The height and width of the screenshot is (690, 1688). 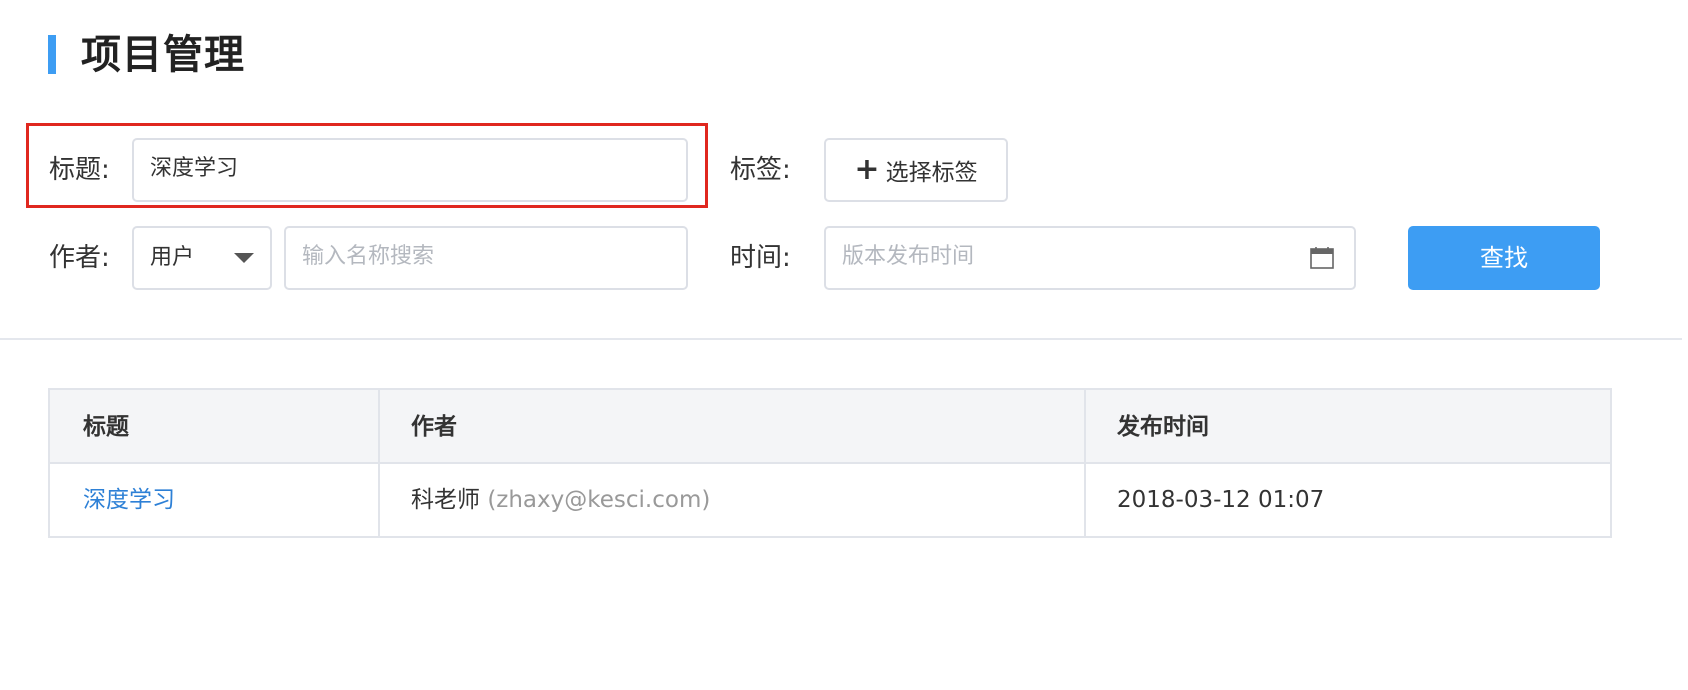 I want to click on row-author-name: 科老师, so click(x=445, y=500).